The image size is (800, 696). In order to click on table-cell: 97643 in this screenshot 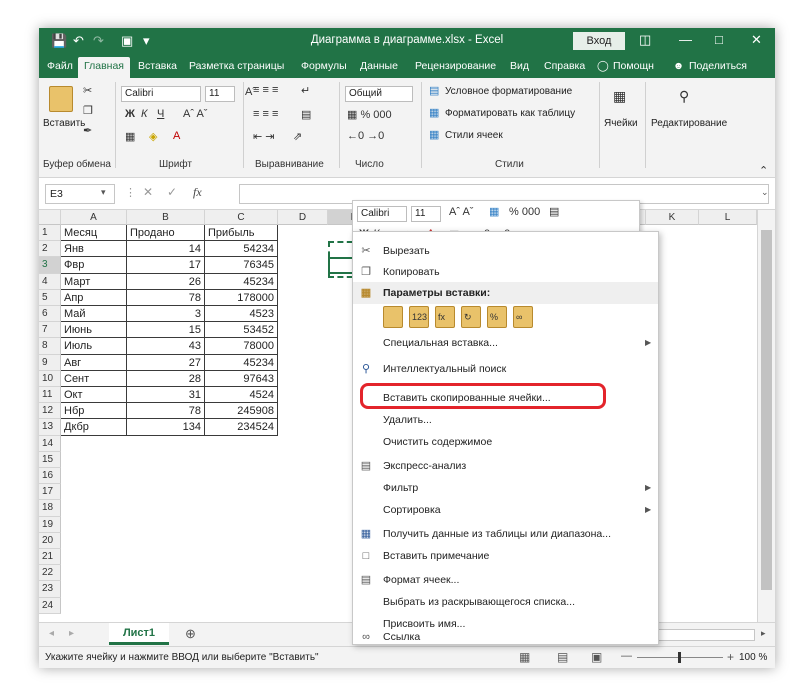, I will do `click(241, 378)`.